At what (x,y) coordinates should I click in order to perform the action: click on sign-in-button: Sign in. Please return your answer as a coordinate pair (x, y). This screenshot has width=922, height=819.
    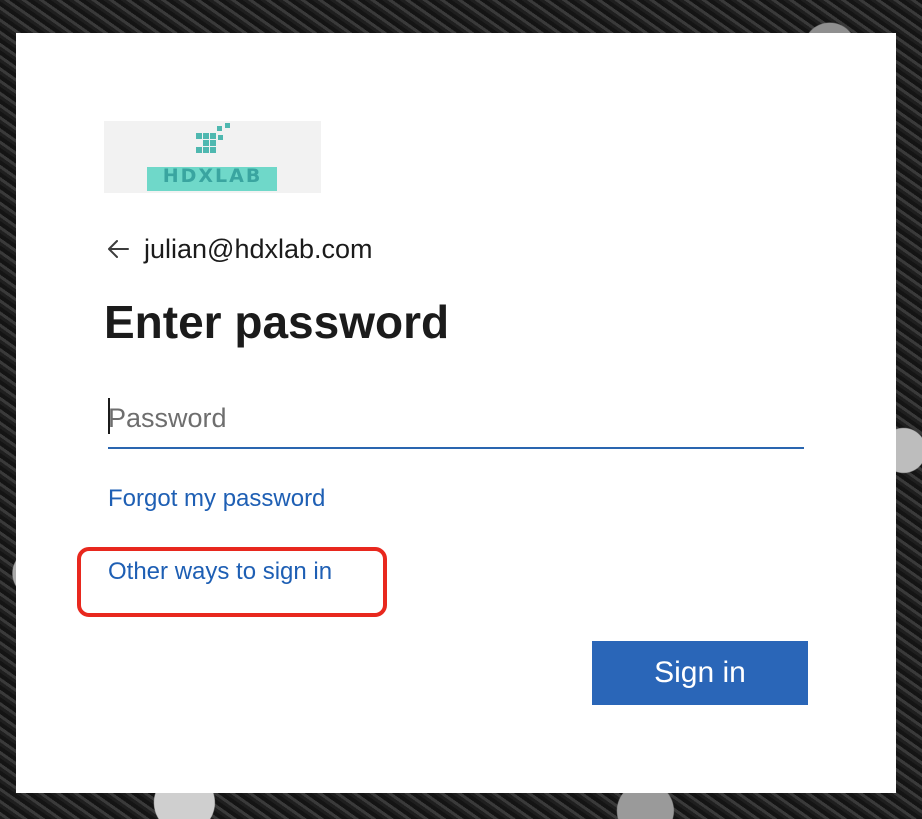
    Looking at the image, I should click on (700, 673).